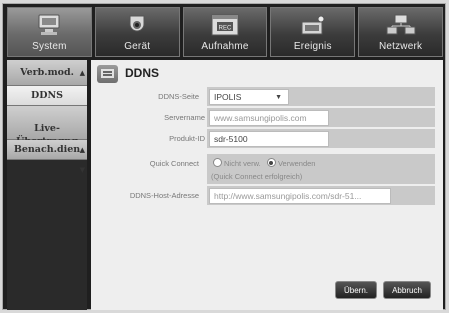 The height and width of the screenshot is (313, 449). What do you see at coordinates (47, 72) in the screenshot?
I see `sidebar-item-label: Verb.mod.` at bounding box center [47, 72].